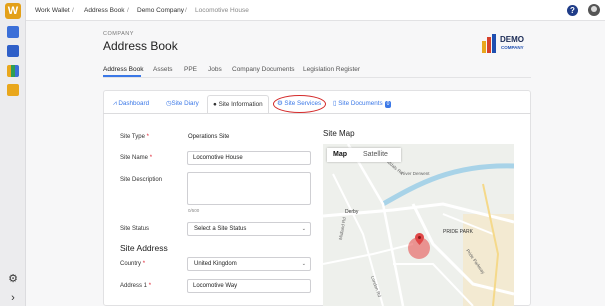 The height and width of the screenshot is (306, 605). I want to click on nav-divider, so click(317, 77).